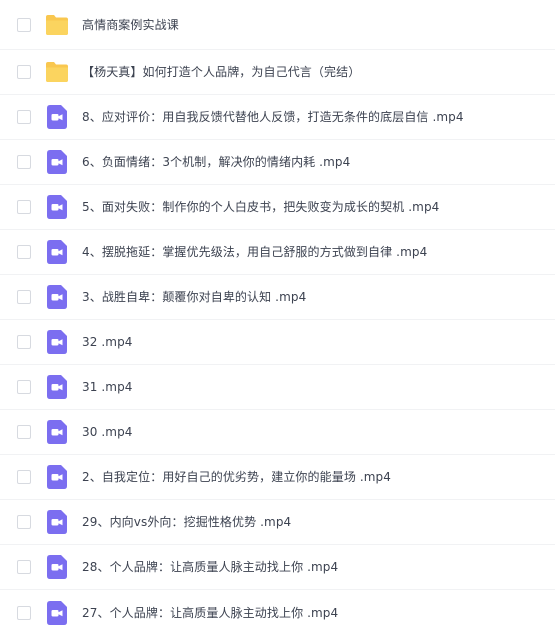 This screenshot has width=555, height=635. Describe the element at coordinates (236, 477) in the screenshot. I see `file-name: 2、自我定位：用好自己的优劣势，建立你的能量场 .mp4` at that location.